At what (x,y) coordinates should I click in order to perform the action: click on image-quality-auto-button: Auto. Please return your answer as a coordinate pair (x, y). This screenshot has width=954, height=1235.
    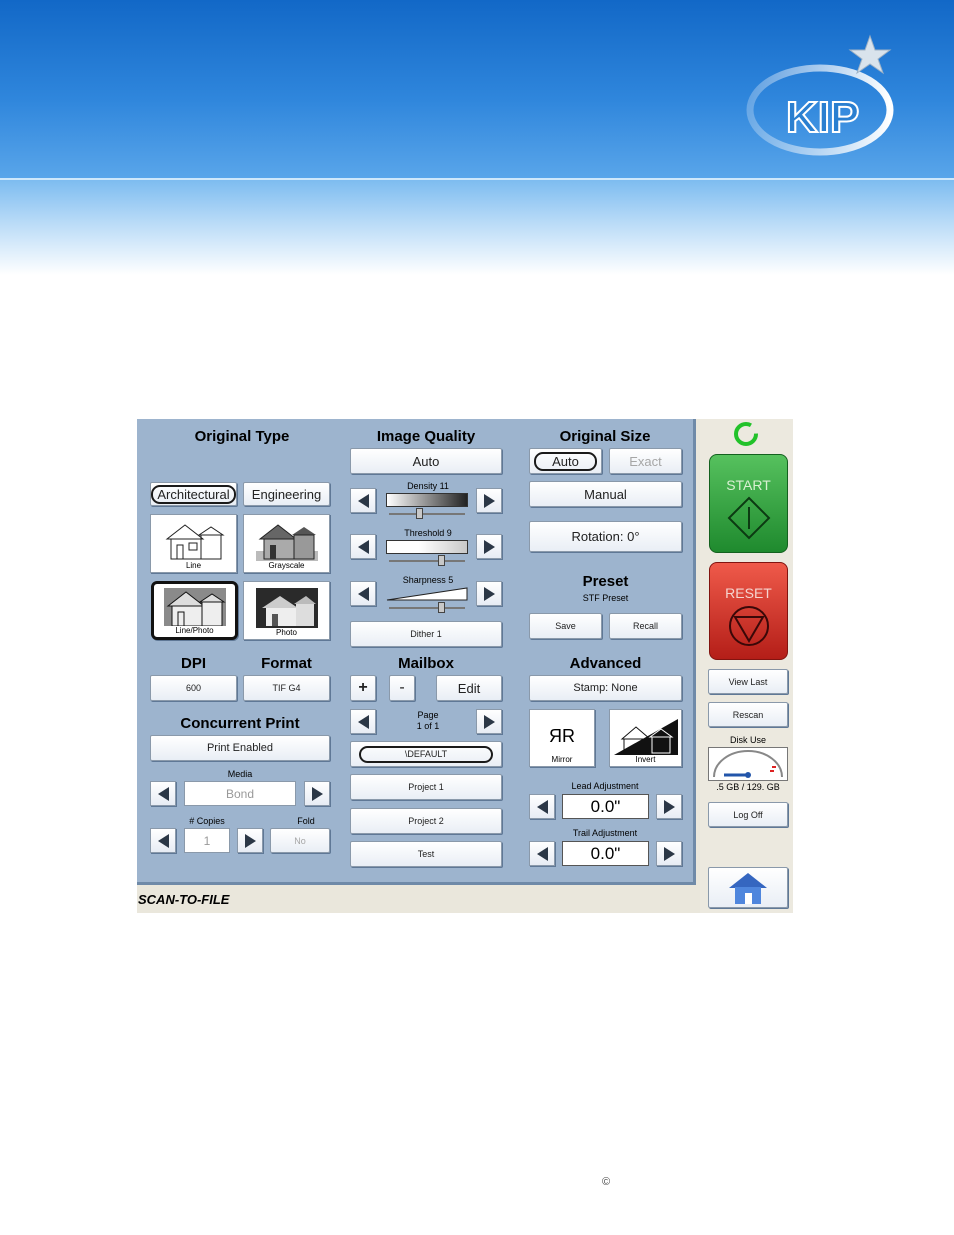
    Looking at the image, I should click on (426, 461).